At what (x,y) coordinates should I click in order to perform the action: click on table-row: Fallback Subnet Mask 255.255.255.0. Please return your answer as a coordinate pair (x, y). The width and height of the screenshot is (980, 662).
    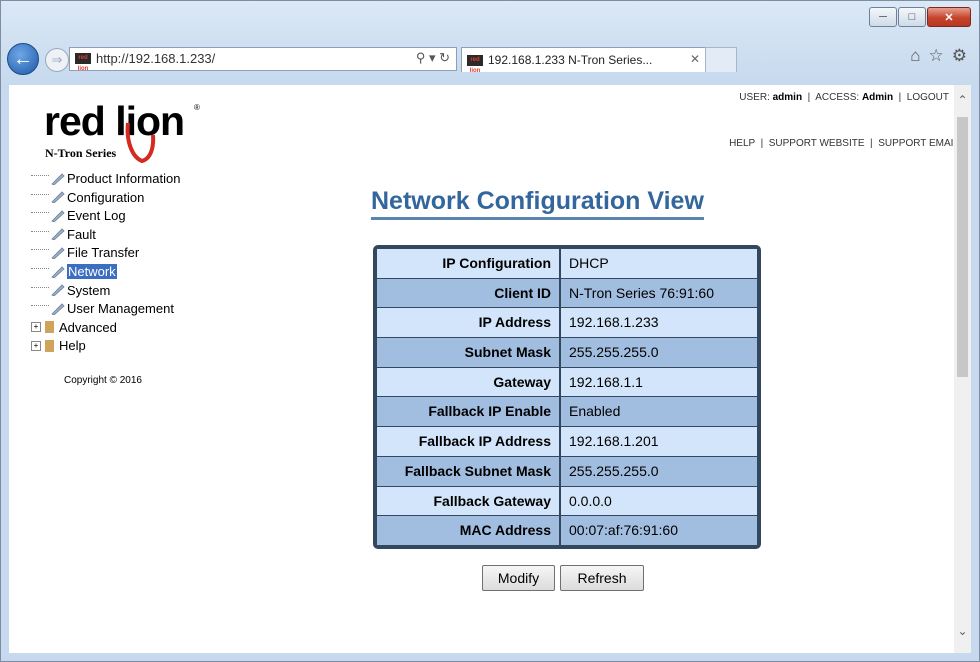
    Looking at the image, I should click on (567, 471).